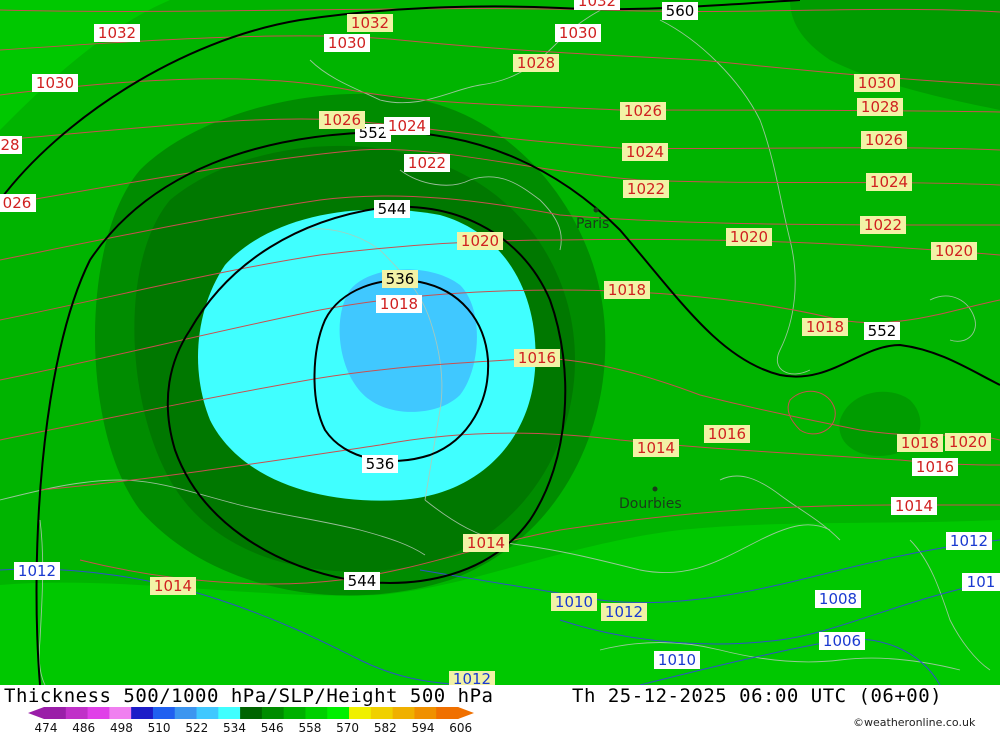 This screenshot has width=1000, height=733. What do you see at coordinates (234, 727) in the screenshot?
I see `legend-tick-label: 534` at bounding box center [234, 727].